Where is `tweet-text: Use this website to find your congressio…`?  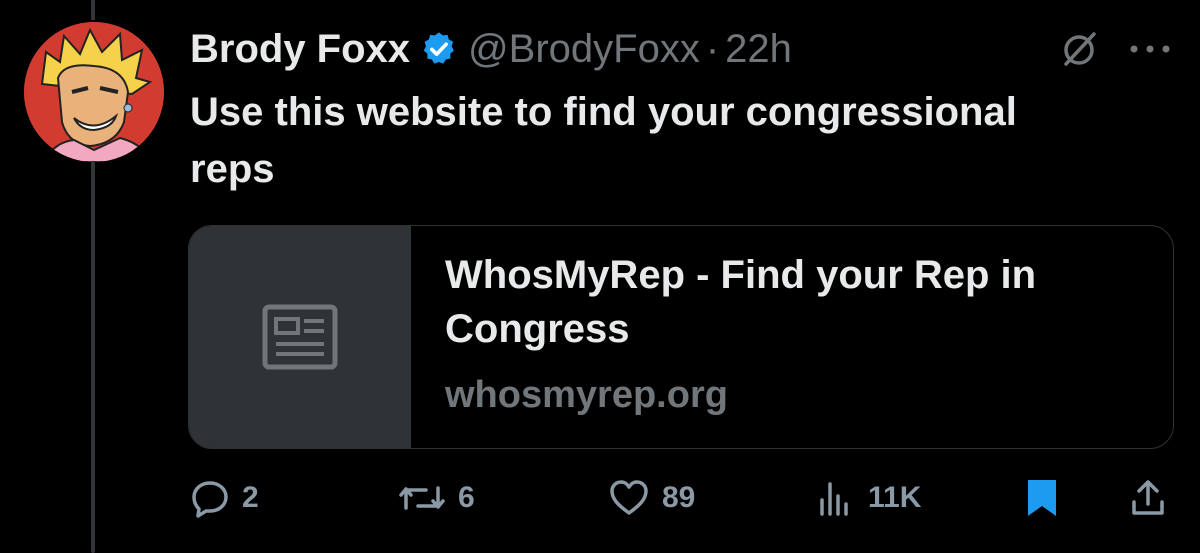 tweet-text: Use this website to find your congressio… is located at coordinates (603, 140).